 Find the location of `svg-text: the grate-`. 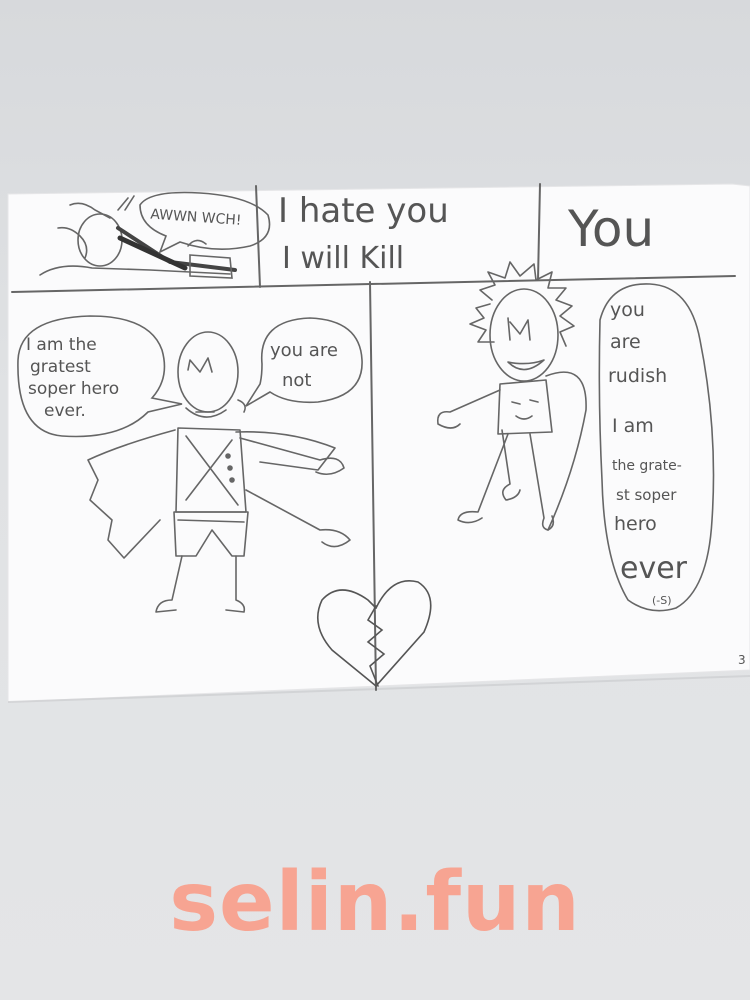

svg-text: the grate- is located at coordinates (647, 466).